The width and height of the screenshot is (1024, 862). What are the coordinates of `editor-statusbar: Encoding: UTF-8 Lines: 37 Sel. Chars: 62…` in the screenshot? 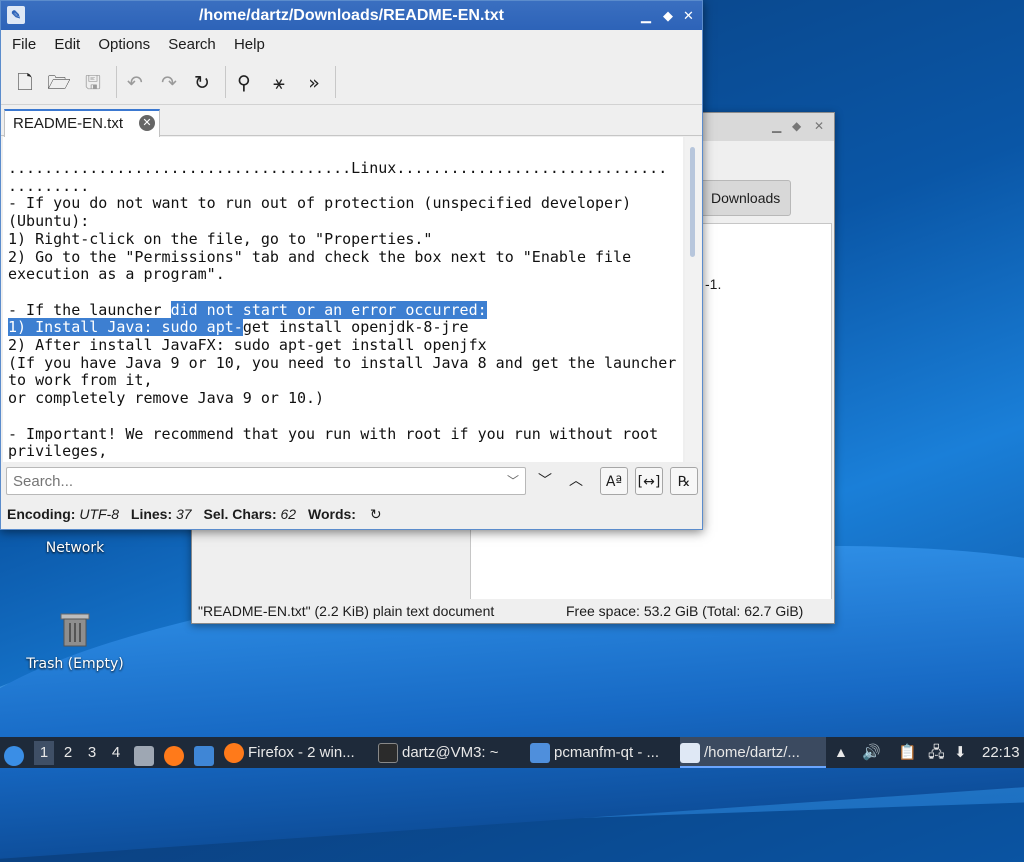 It's located at (194, 514).